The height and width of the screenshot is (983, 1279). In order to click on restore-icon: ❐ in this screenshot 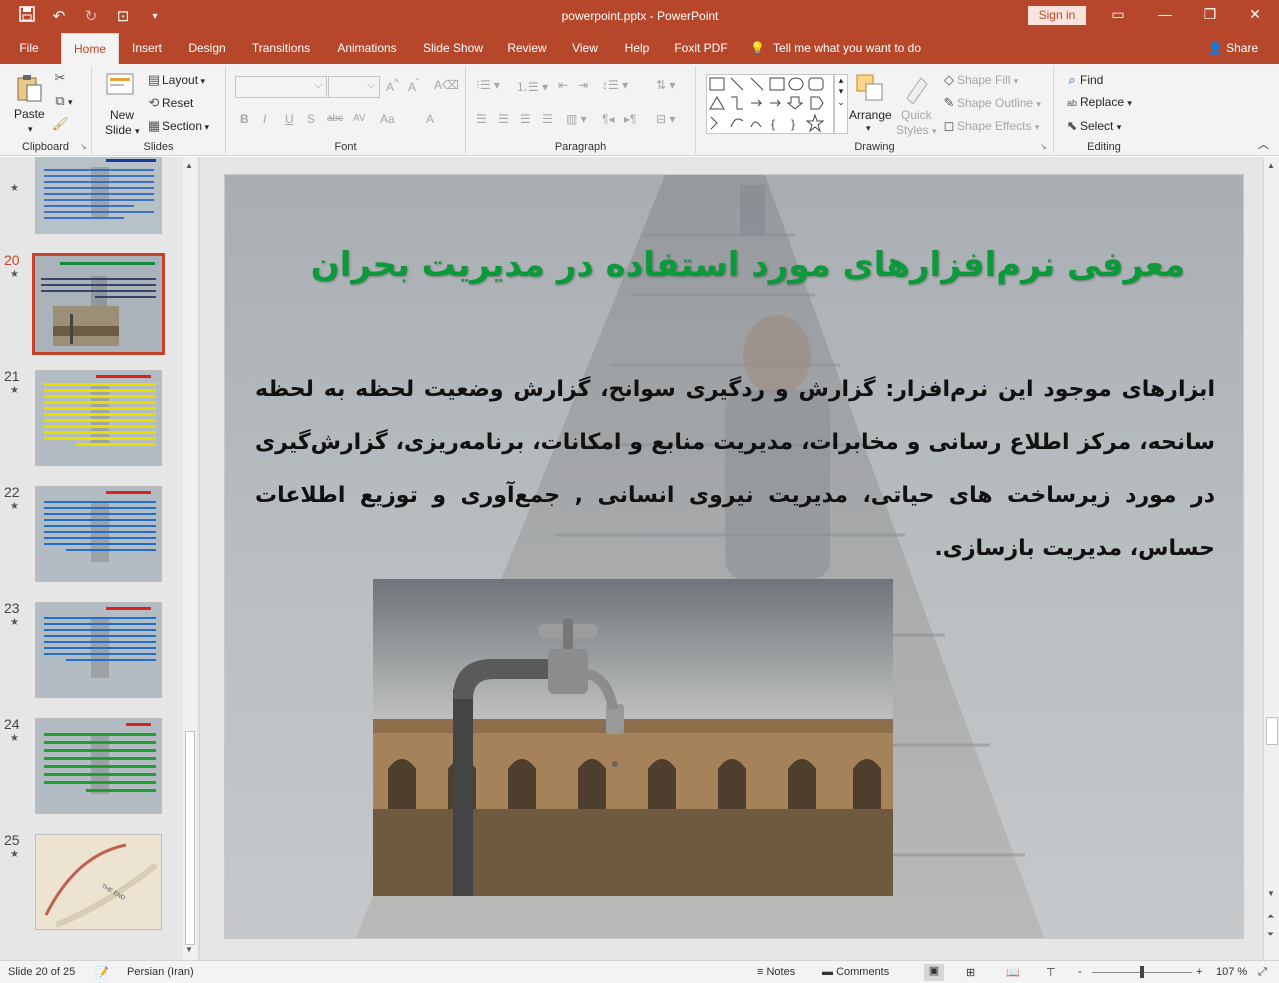, I will do `click(1210, 14)`.